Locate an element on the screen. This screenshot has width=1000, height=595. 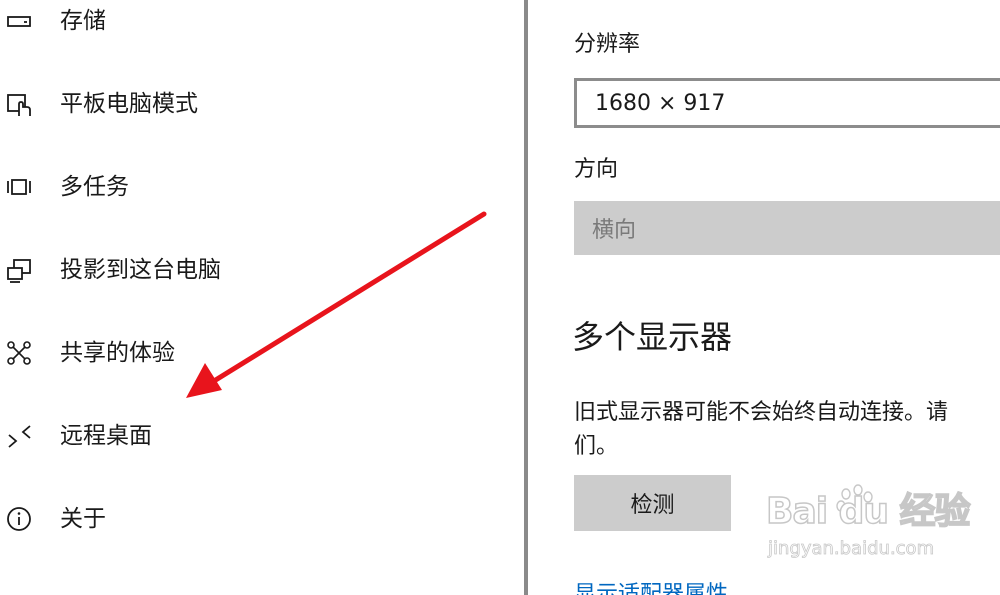
nav-item-project-to-pc: 投影到这台电脑 is located at coordinates (210, 270).